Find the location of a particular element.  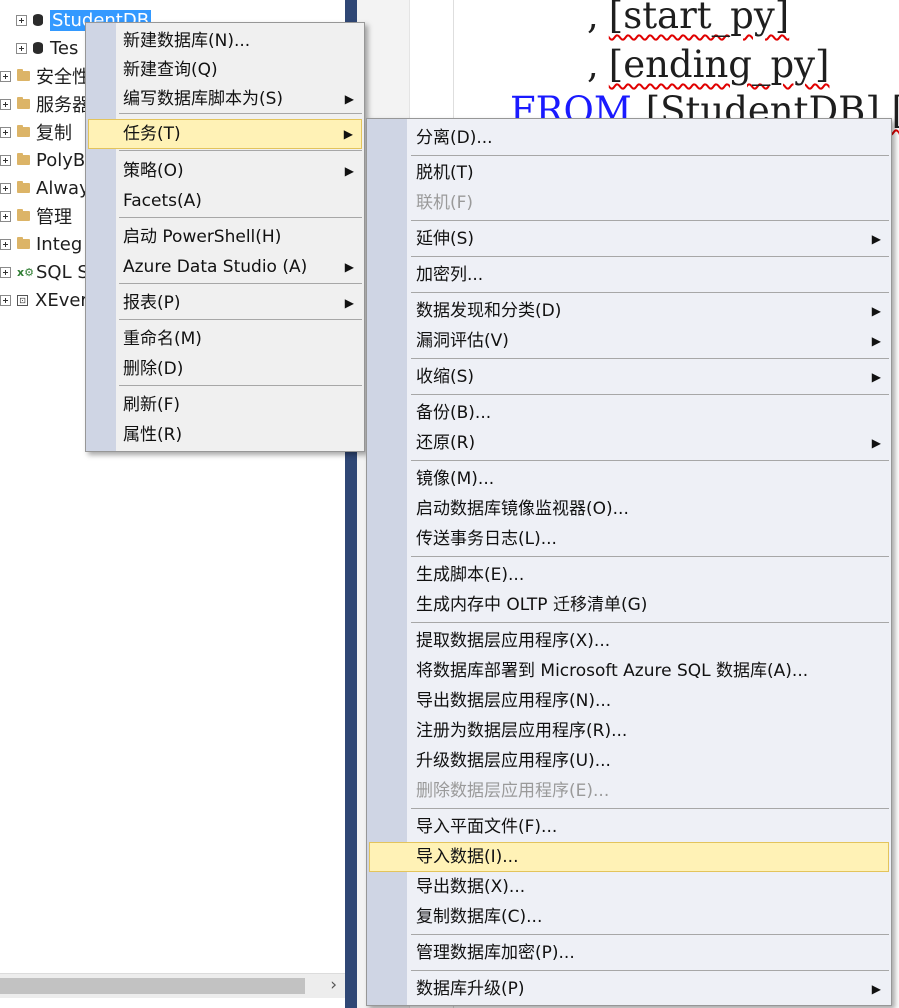

menu-item-label: 数据库升级(P) is located at coordinates (470, 989).